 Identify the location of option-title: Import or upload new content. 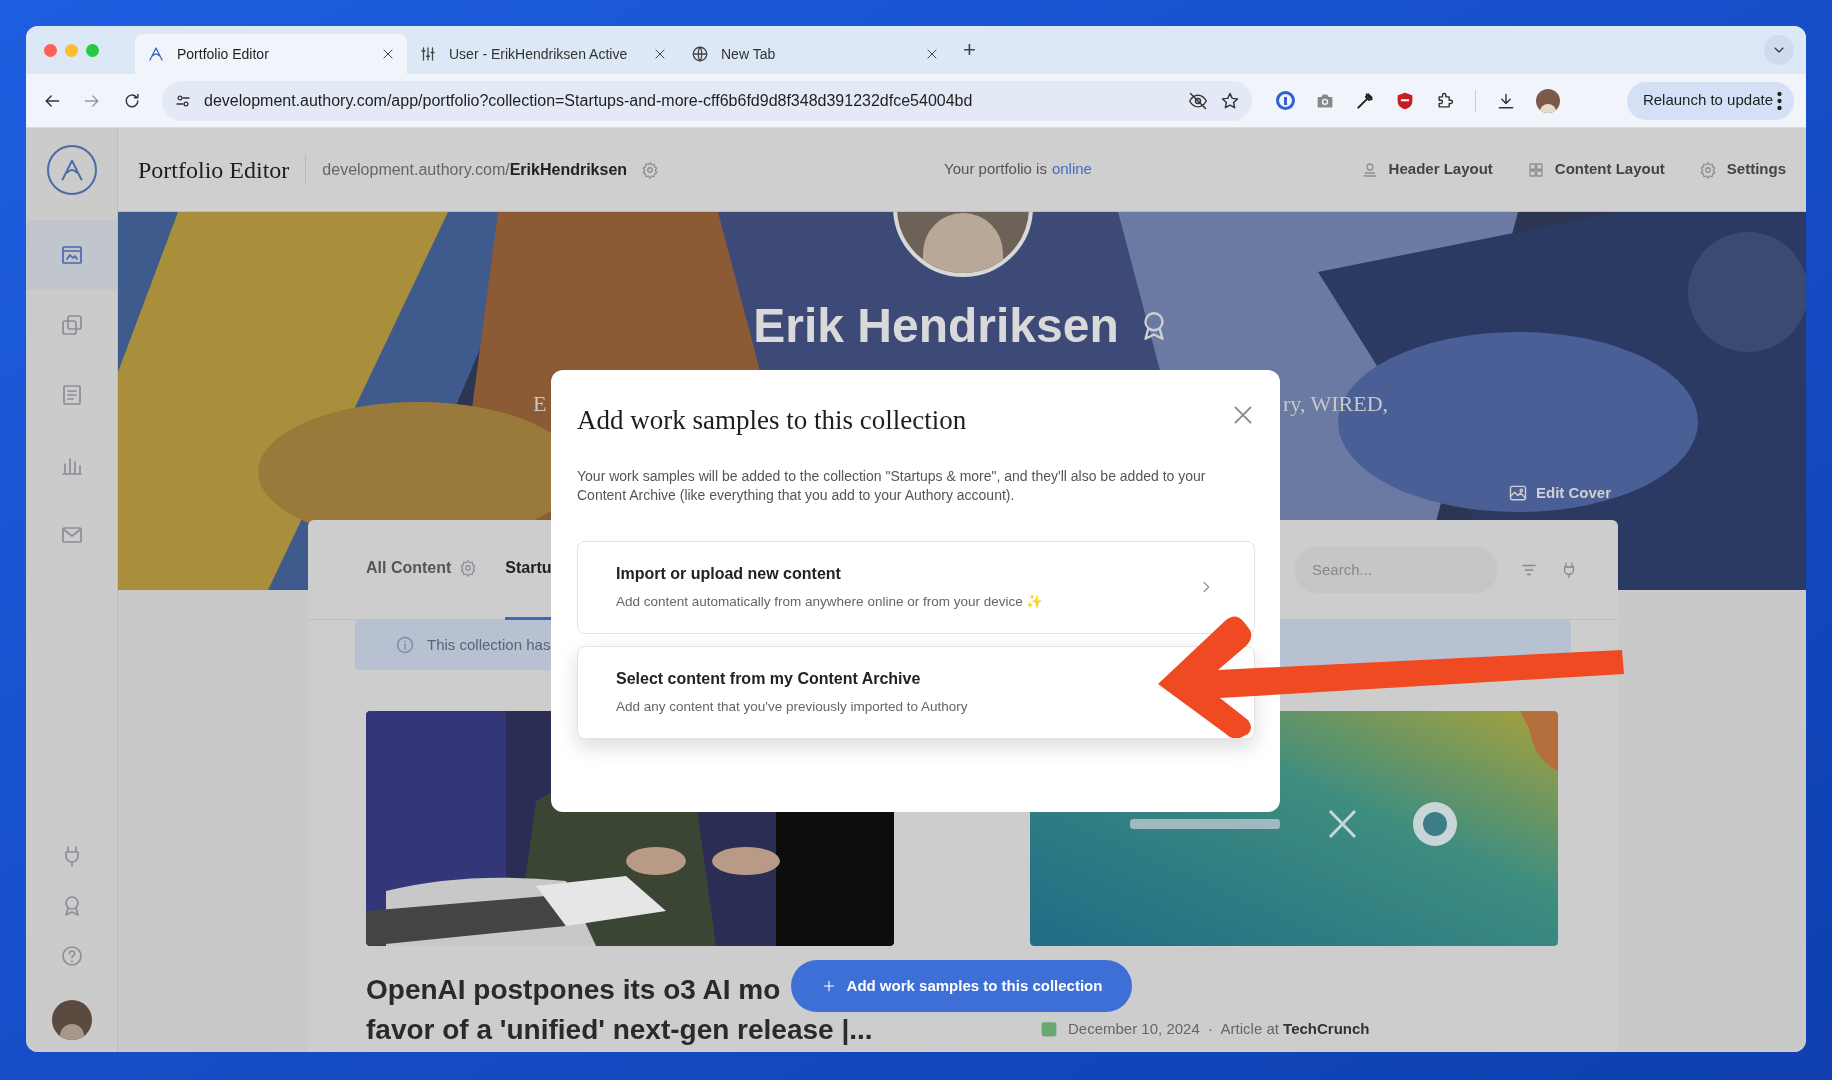
(729, 573).